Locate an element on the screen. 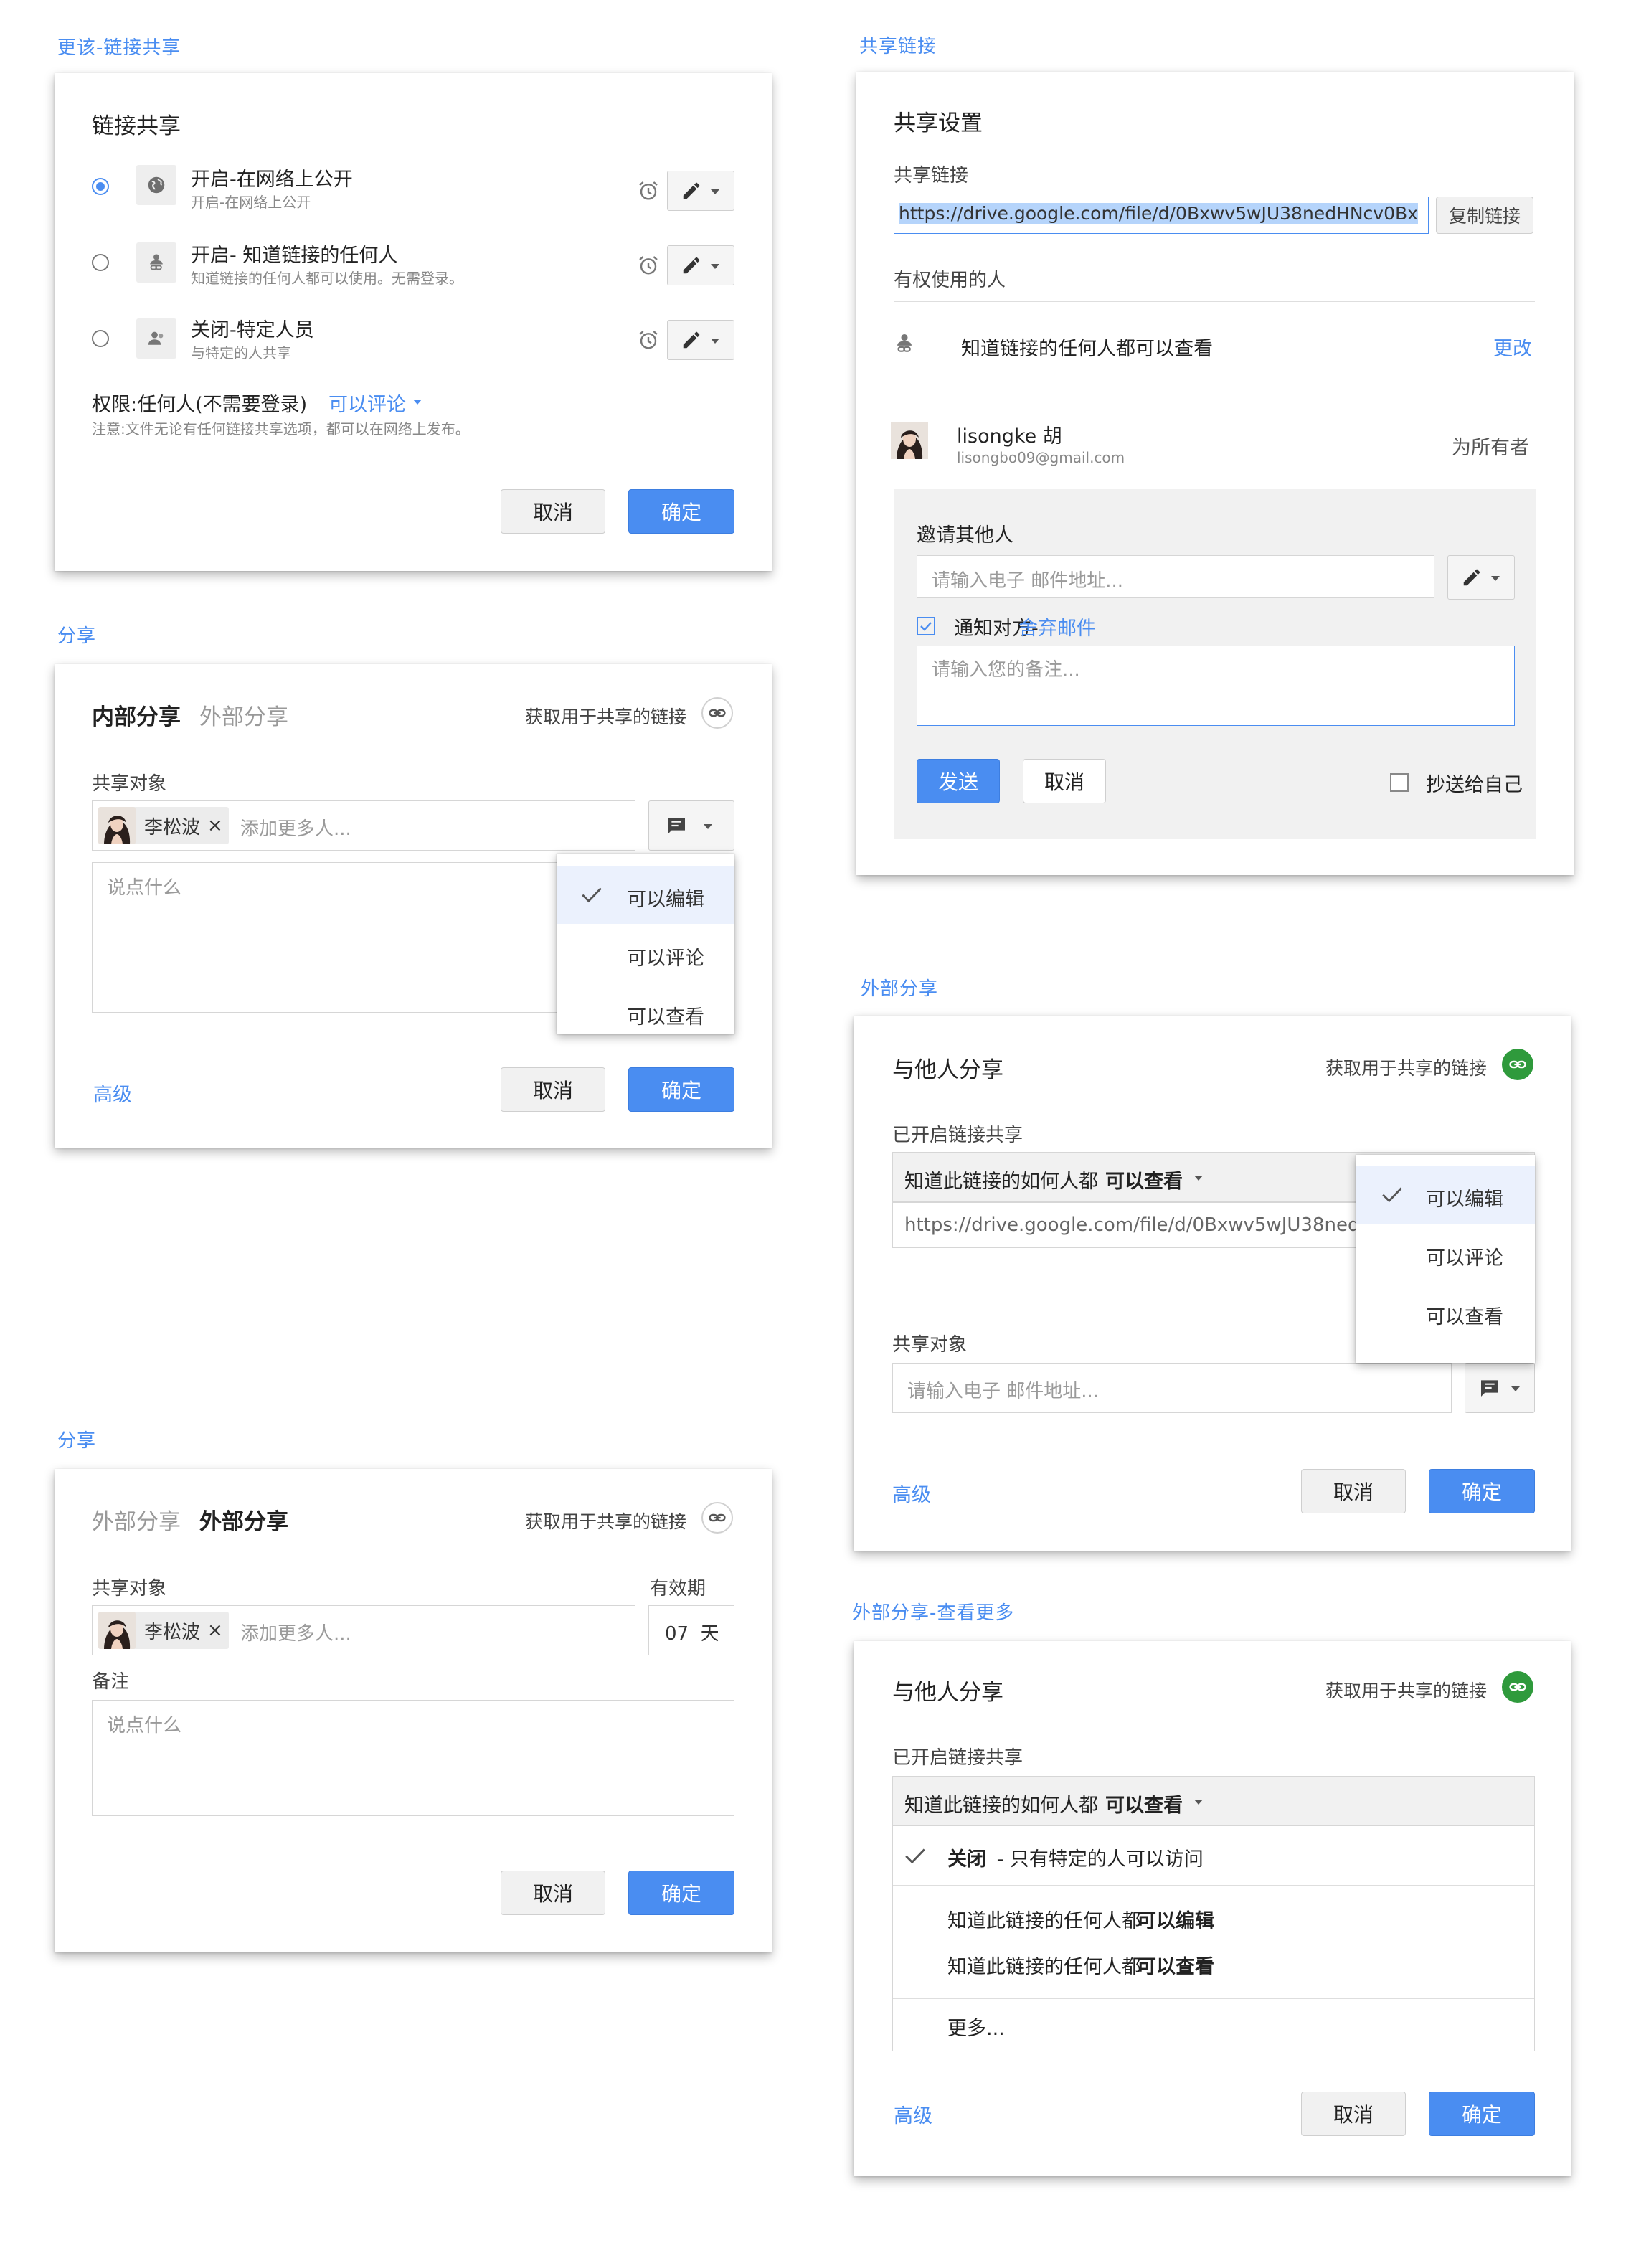  cc-self-checkbox is located at coordinates (1399, 783).